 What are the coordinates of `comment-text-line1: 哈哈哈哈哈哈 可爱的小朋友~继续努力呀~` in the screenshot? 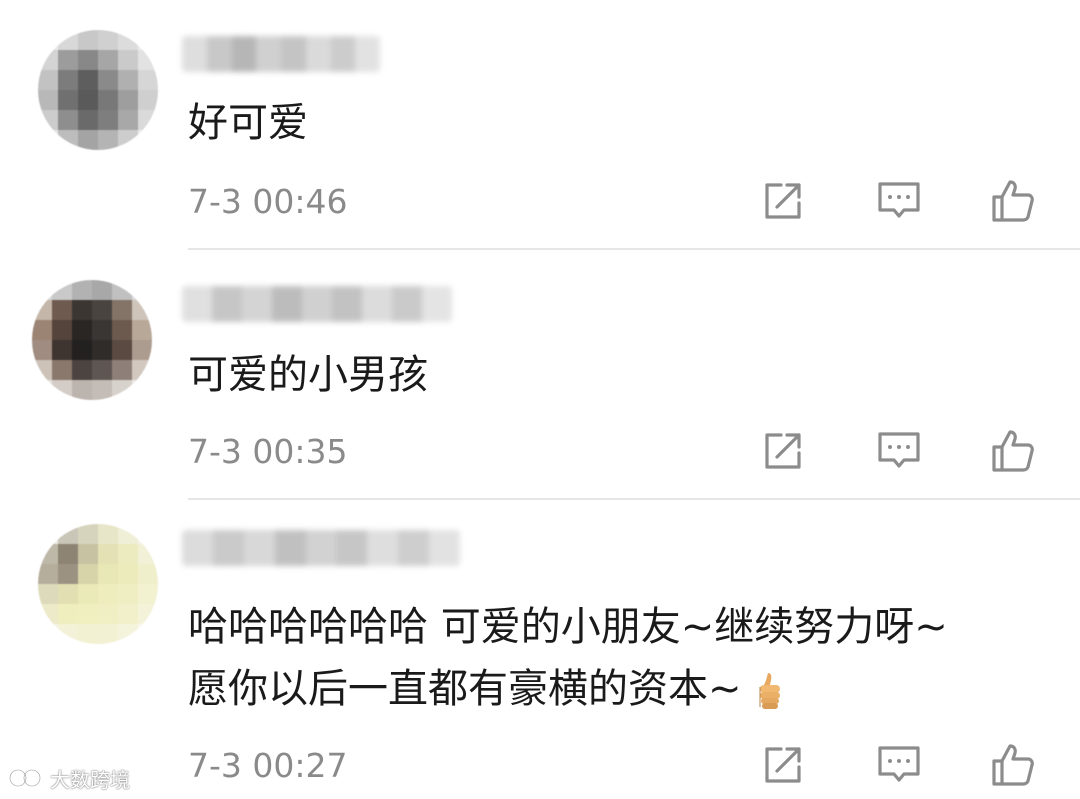 It's located at (568, 627).